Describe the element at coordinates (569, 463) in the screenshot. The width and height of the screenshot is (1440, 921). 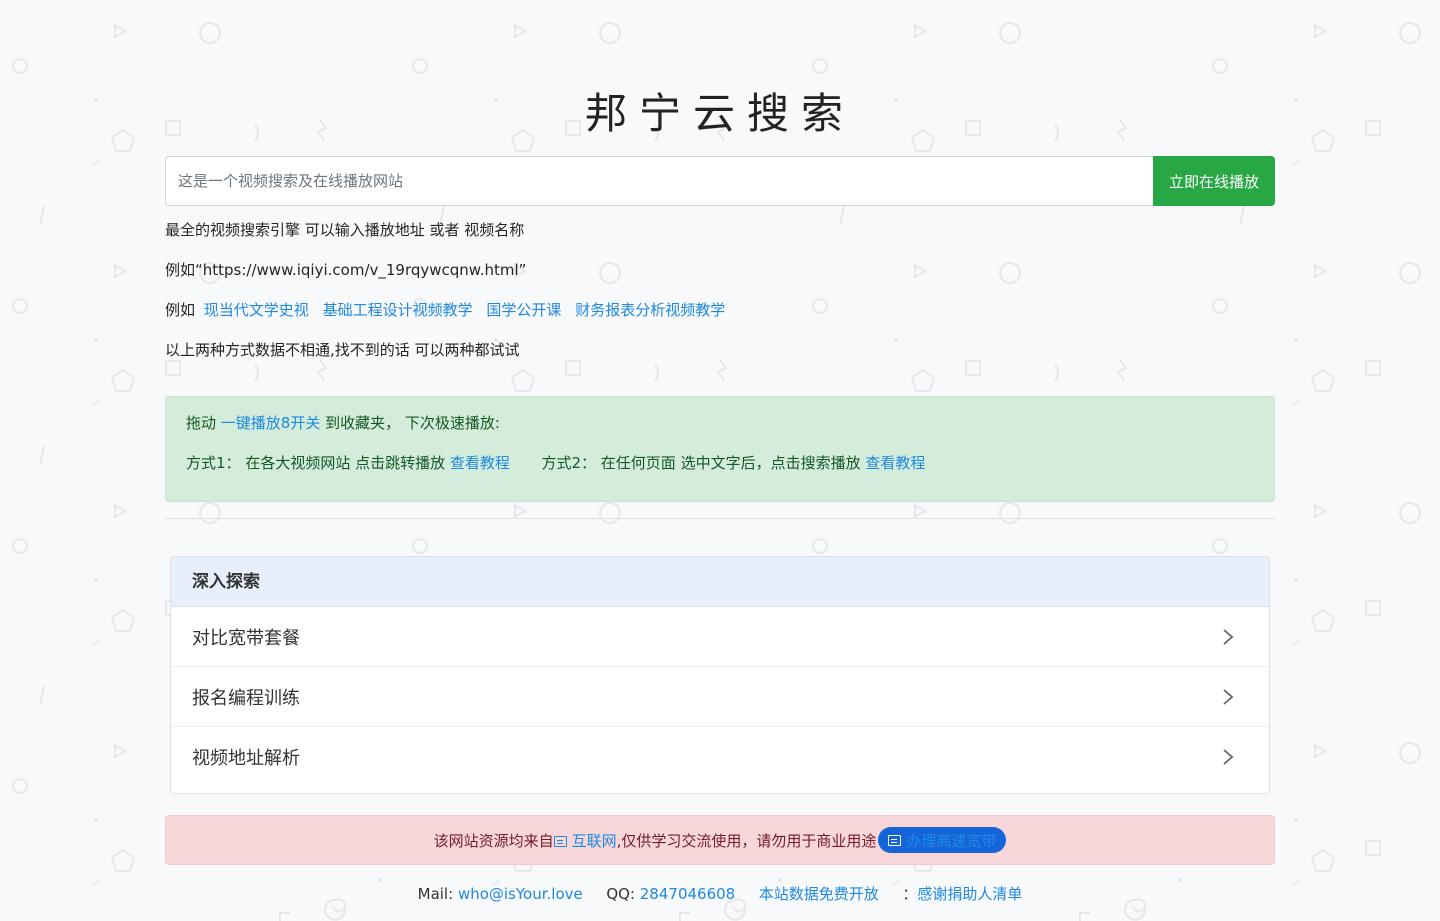
I see `method2-label: 方式2：` at that location.